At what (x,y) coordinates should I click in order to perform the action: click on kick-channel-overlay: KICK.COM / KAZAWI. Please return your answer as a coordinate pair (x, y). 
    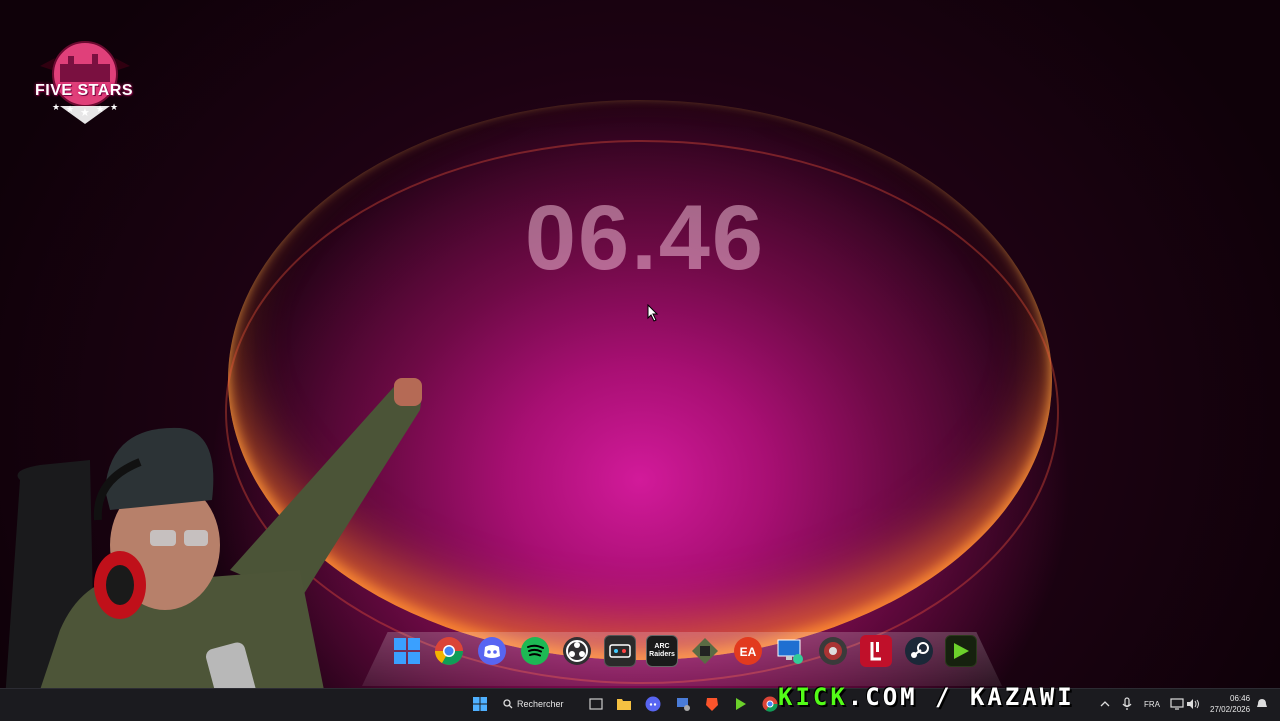
    Looking at the image, I should click on (926, 697).